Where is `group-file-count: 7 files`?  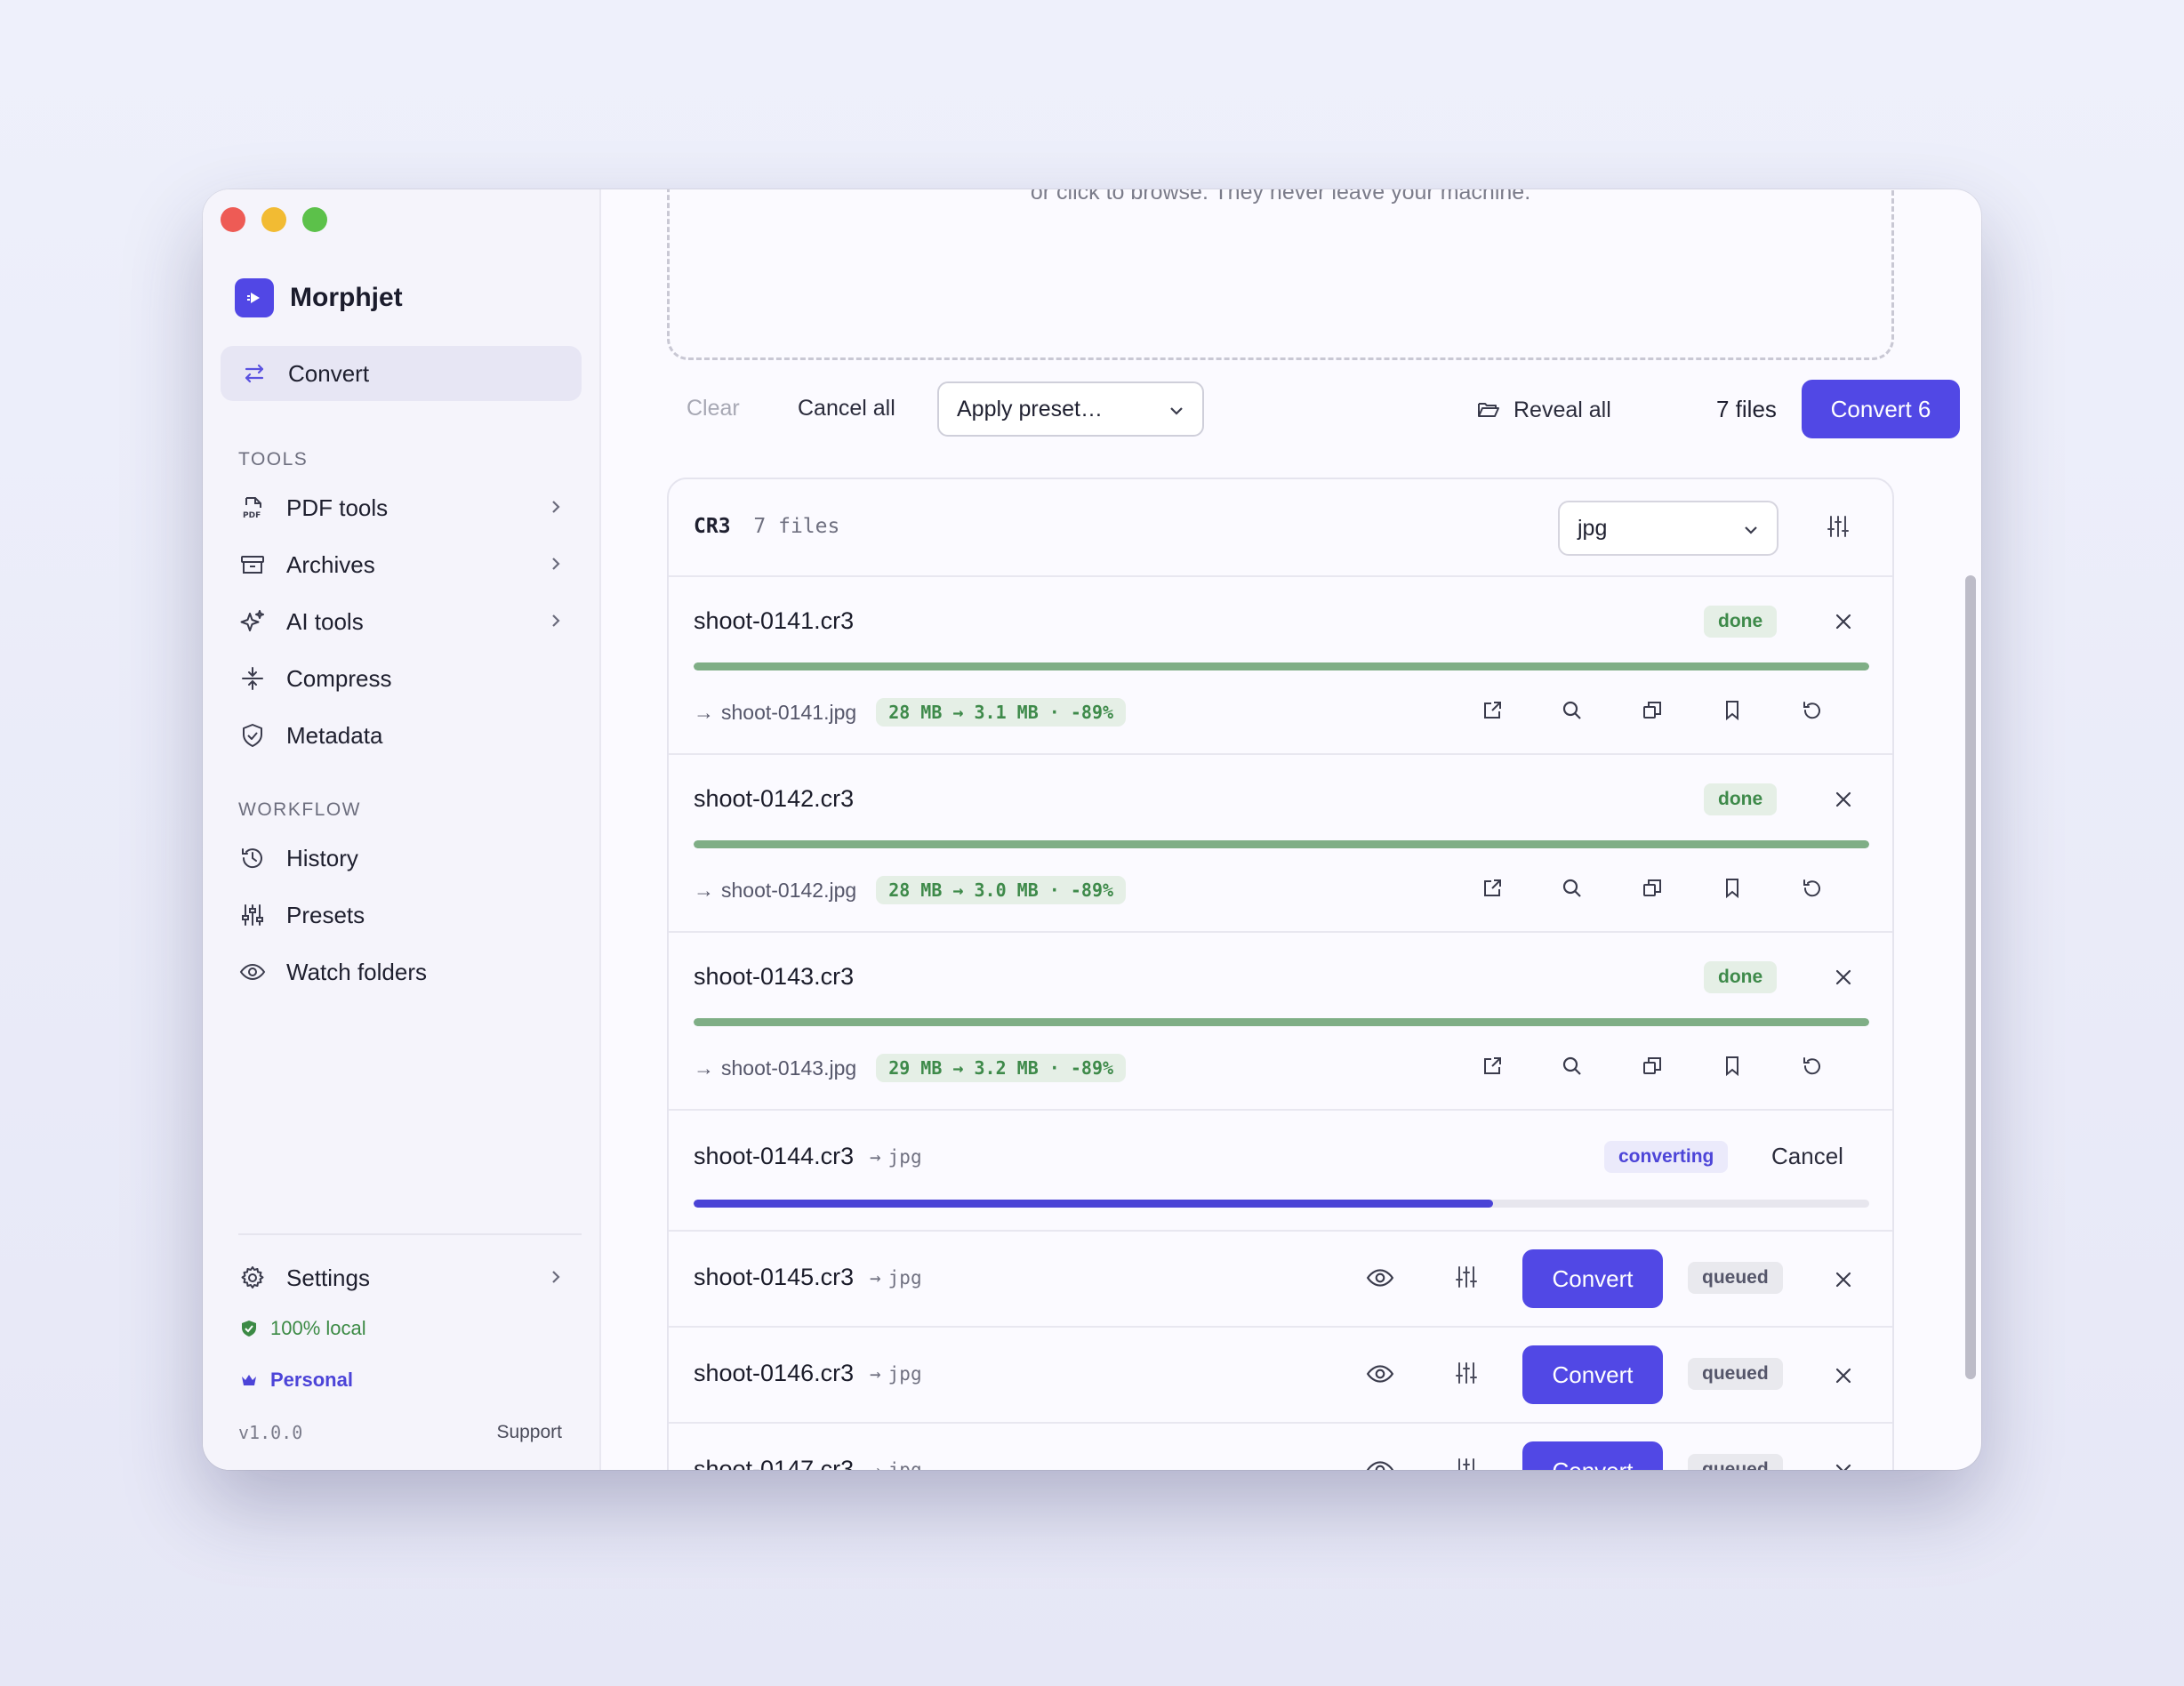 group-file-count: 7 files is located at coordinates (796, 526).